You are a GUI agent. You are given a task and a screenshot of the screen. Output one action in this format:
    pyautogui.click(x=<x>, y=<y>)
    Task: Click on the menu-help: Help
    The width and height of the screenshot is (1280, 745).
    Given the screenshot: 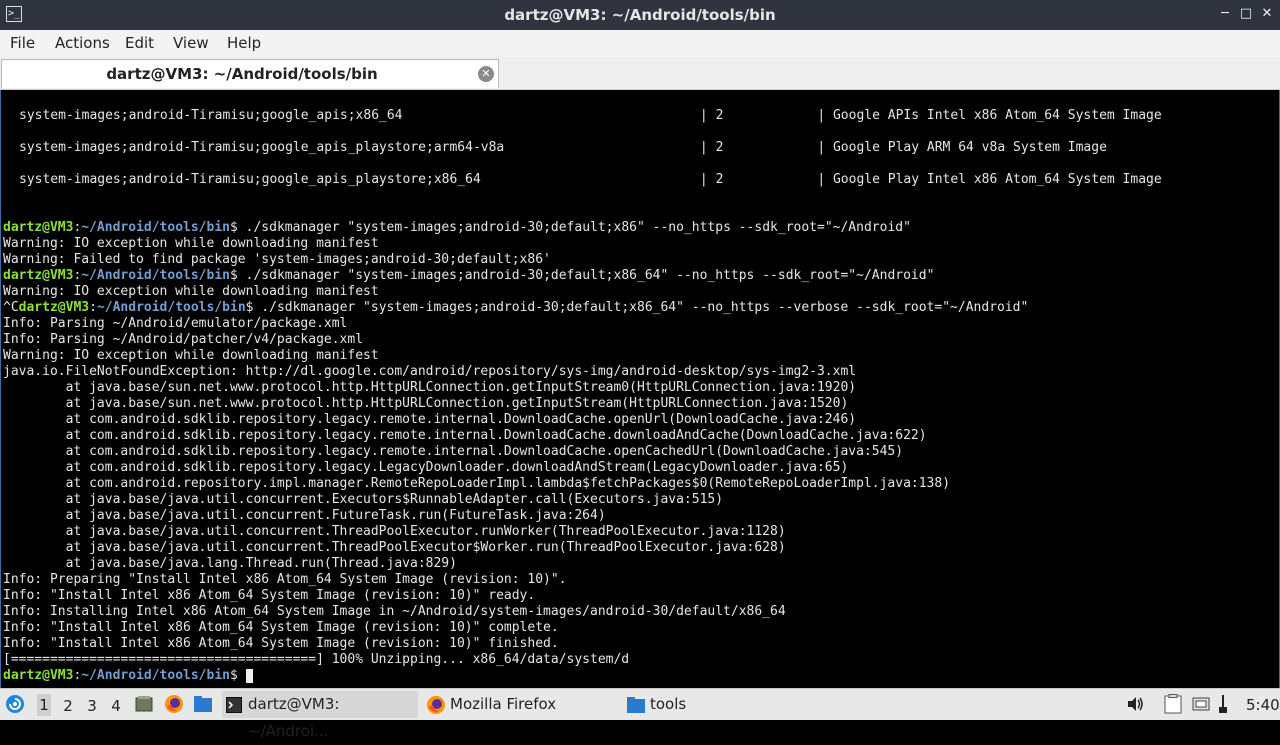 What is the action you would take?
    pyautogui.click(x=244, y=43)
    